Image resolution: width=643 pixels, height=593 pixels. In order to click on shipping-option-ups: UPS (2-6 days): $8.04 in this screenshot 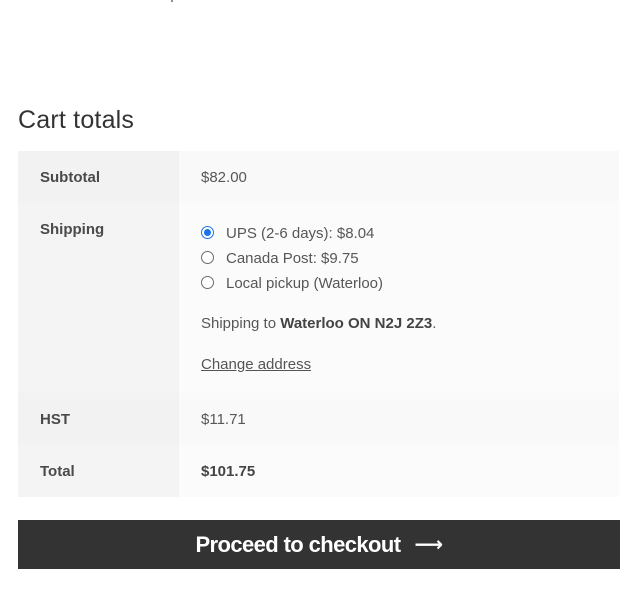, I will do `click(410, 233)`.